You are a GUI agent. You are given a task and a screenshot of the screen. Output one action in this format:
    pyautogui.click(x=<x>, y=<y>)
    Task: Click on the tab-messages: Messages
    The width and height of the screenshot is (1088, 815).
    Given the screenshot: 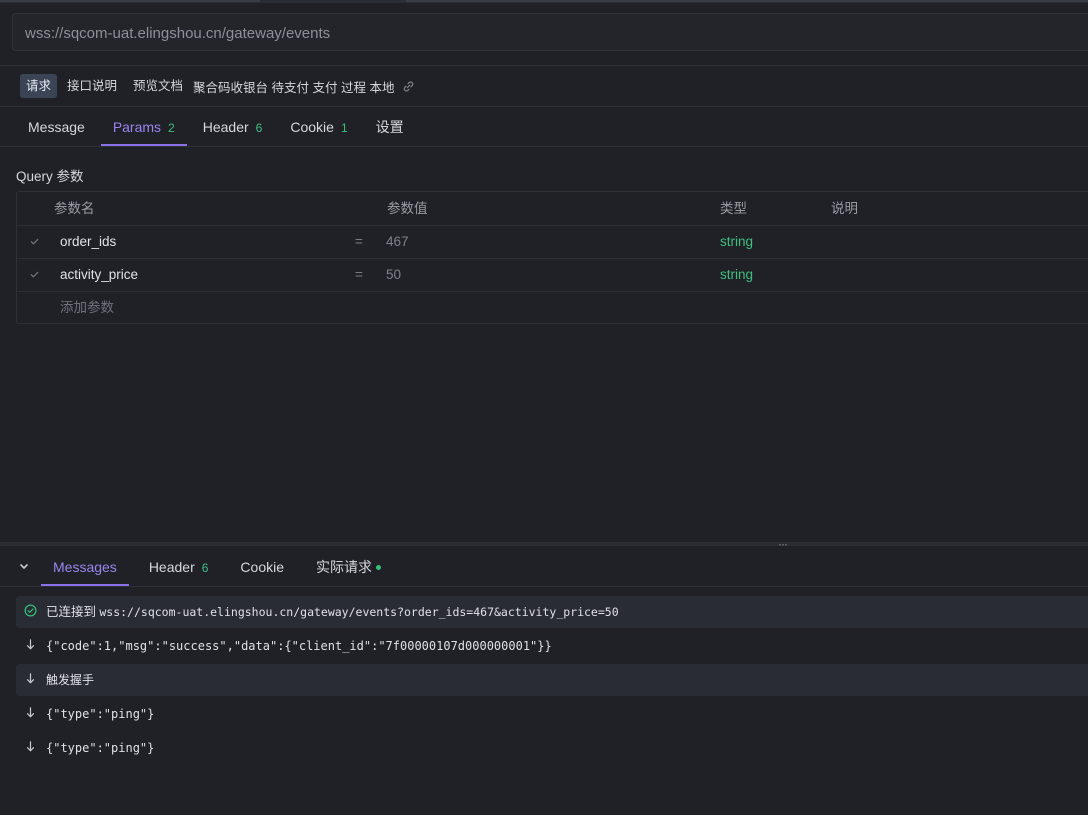 What is the action you would take?
    pyautogui.click(x=85, y=567)
    